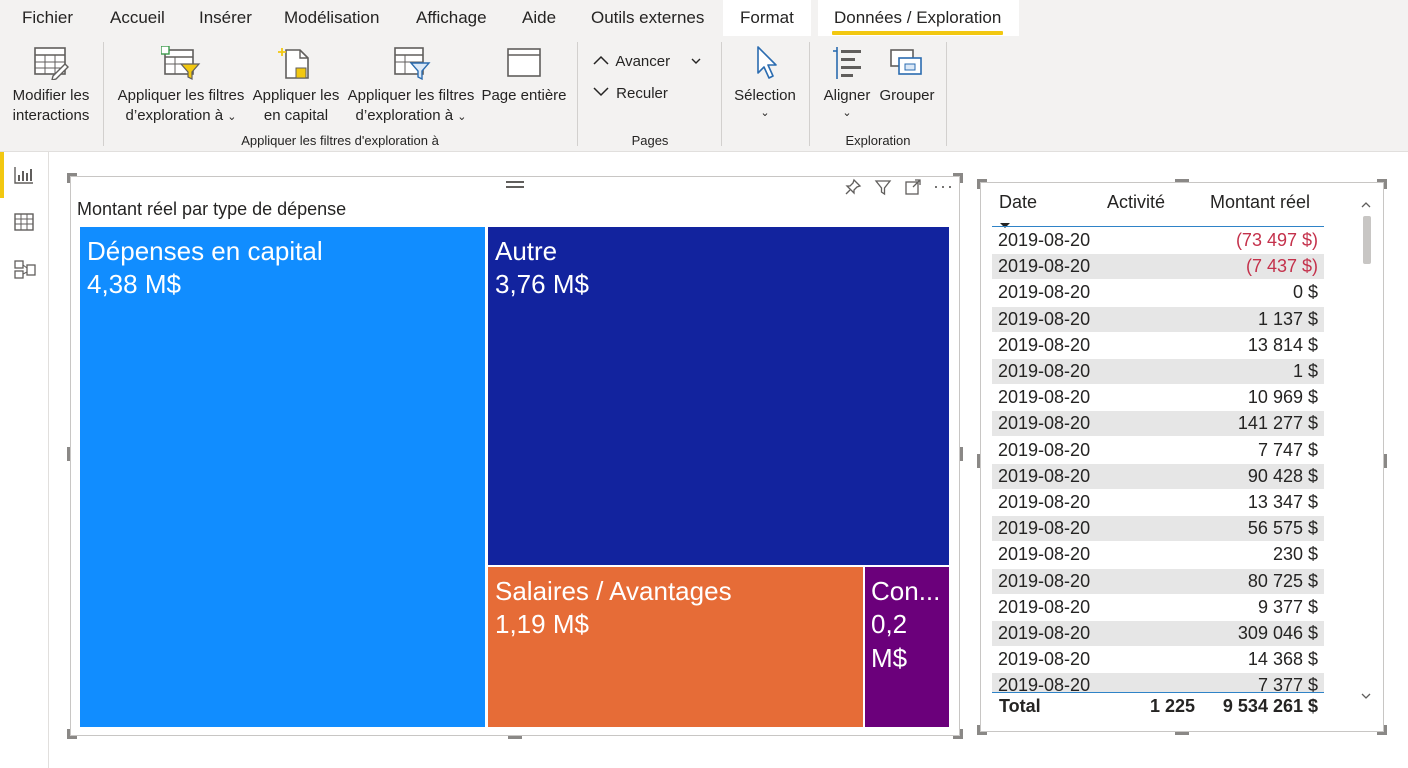 The width and height of the screenshot is (1408, 768). What do you see at coordinates (1260, 202) in the screenshot?
I see `column-header-amount: Montant réel` at bounding box center [1260, 202].